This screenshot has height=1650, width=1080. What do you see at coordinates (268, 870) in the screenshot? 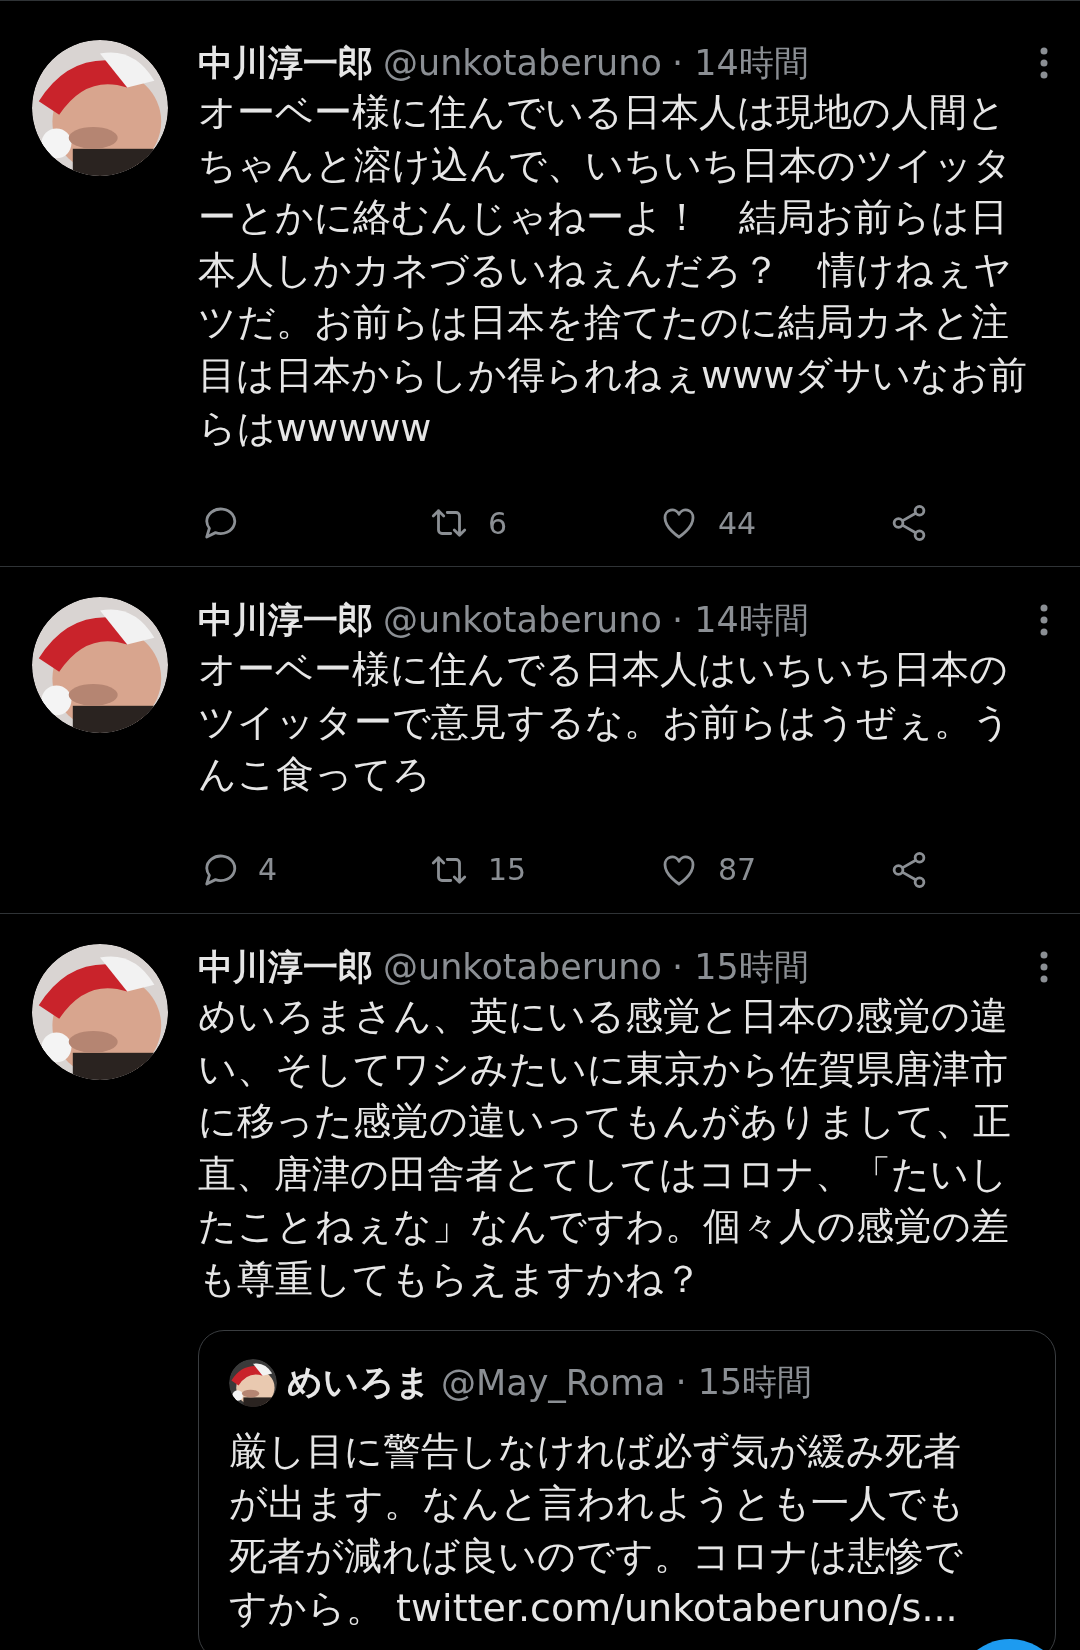
I see `count: 4` at bounding box center [268, 870].